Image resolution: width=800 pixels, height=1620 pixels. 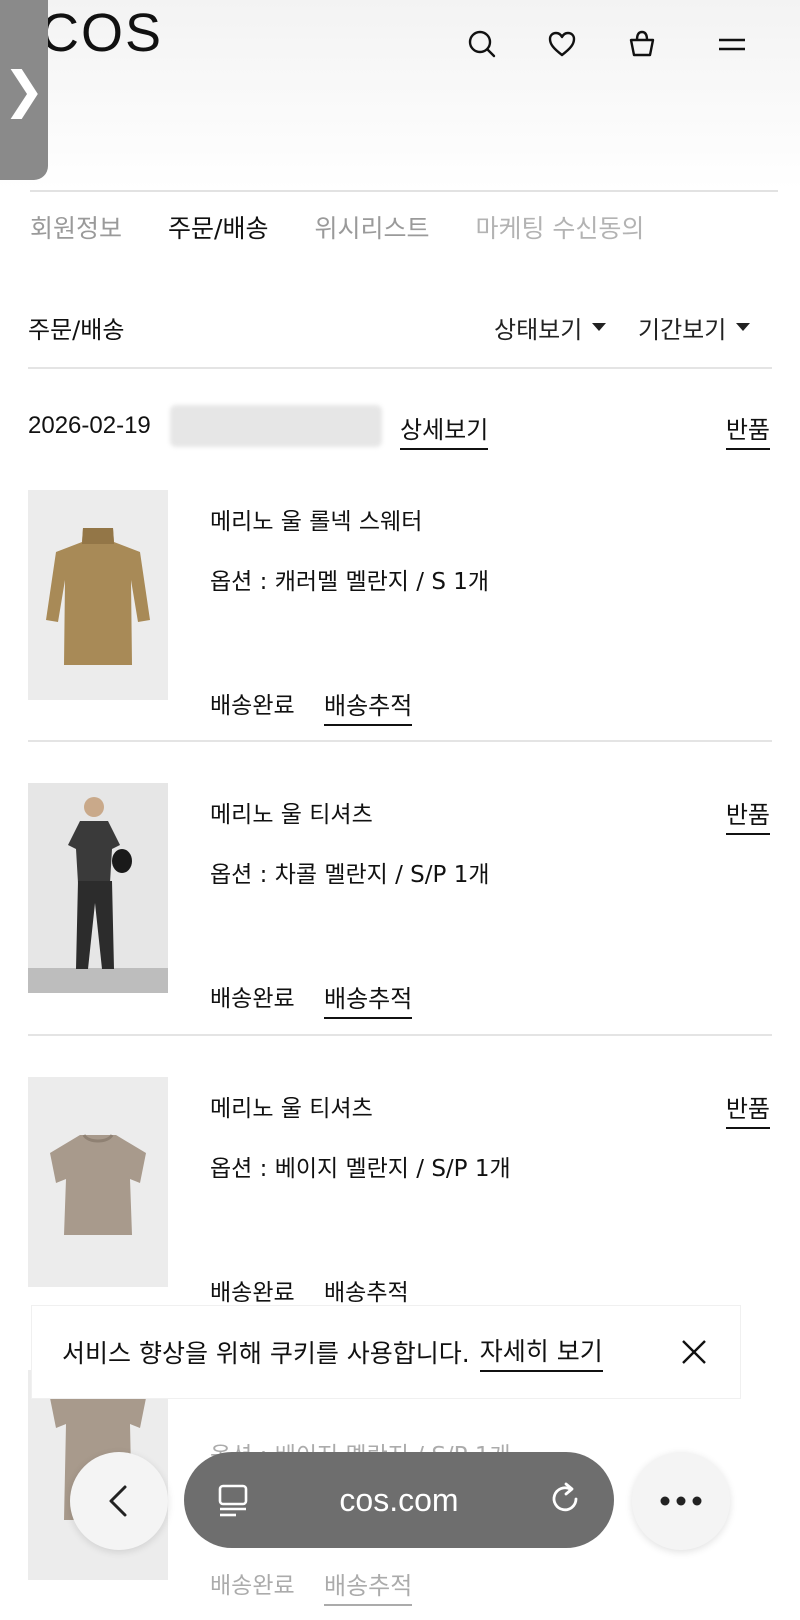 I want to click on tab-orders: 주문/배송, so click(x=218, y=229).